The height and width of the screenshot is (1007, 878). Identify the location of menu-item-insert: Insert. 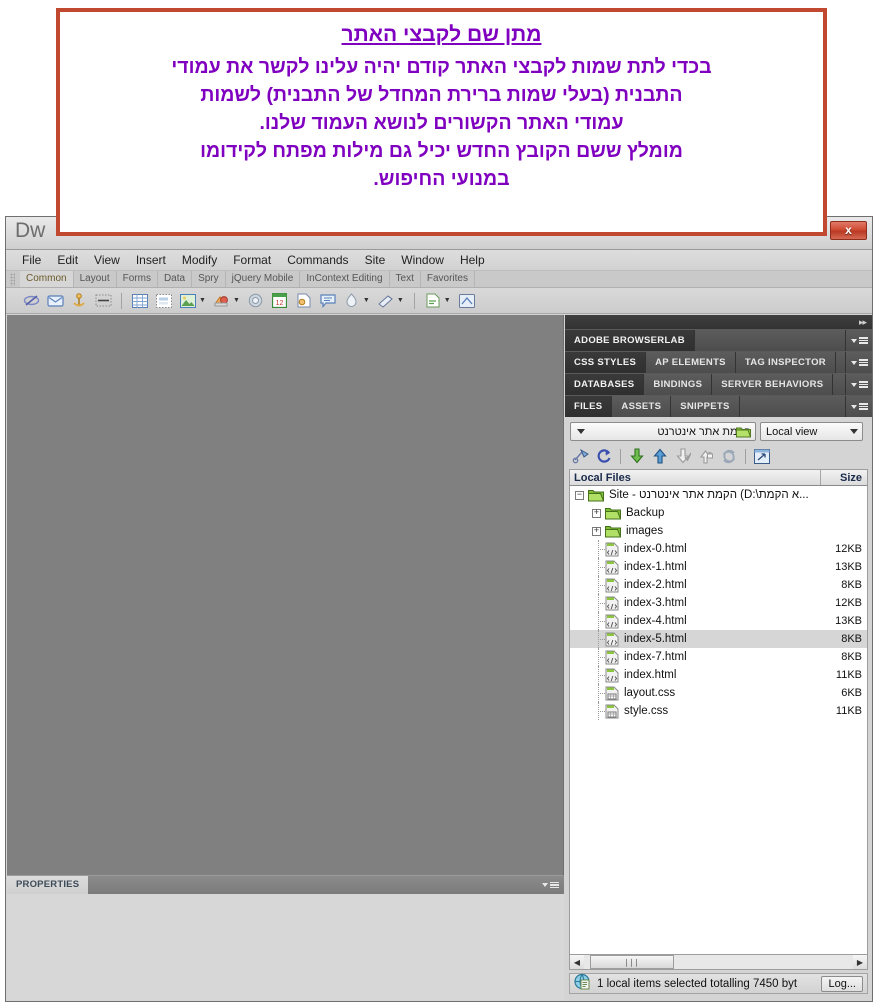
(151, 260).